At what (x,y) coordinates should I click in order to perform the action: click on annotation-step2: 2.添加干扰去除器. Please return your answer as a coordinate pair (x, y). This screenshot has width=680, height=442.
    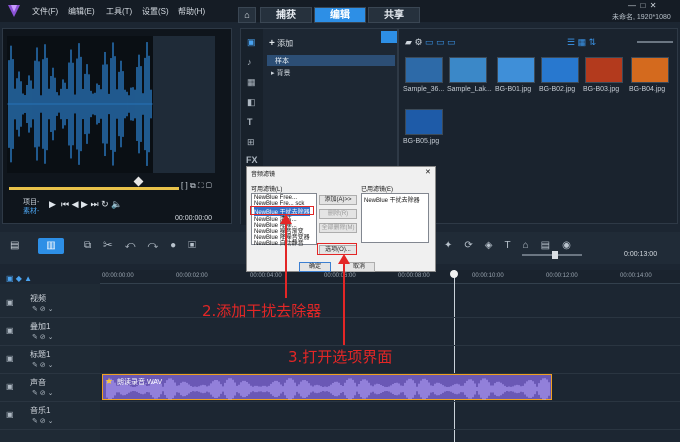
    Looking at the image, I should click on (262, 311).